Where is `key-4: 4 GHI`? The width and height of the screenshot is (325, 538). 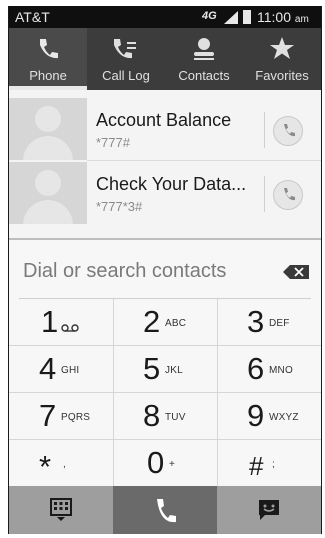 key-4: 4 GHI is located at coordinates (61, 369).